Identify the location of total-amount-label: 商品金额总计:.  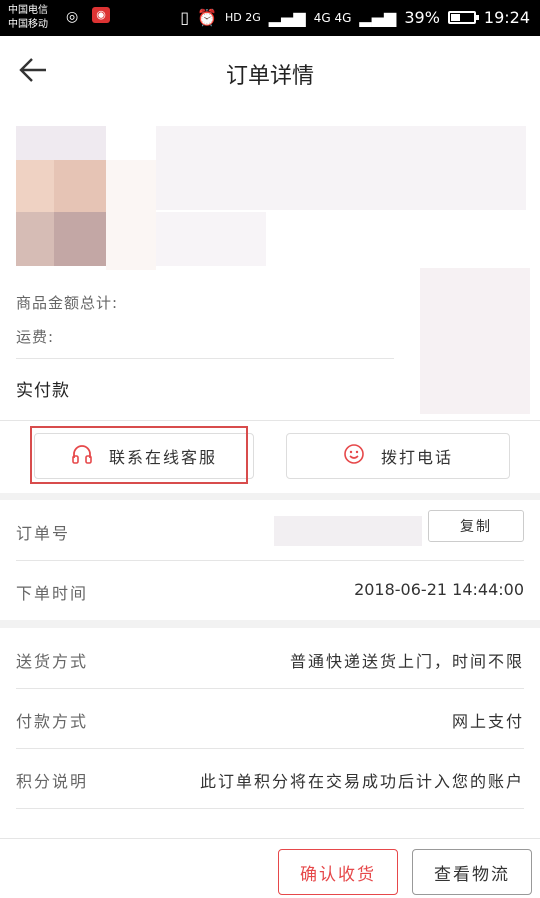
(67, 303).